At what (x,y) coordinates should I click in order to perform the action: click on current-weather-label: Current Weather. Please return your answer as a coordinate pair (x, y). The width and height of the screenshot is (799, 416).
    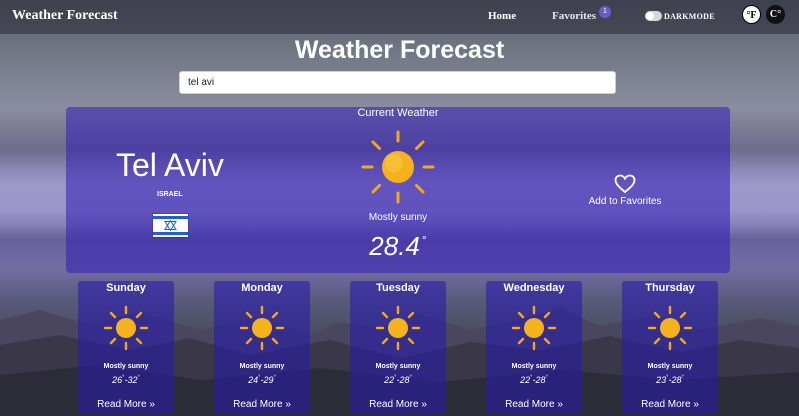
    Looking at the image, I should click on (398, 113).